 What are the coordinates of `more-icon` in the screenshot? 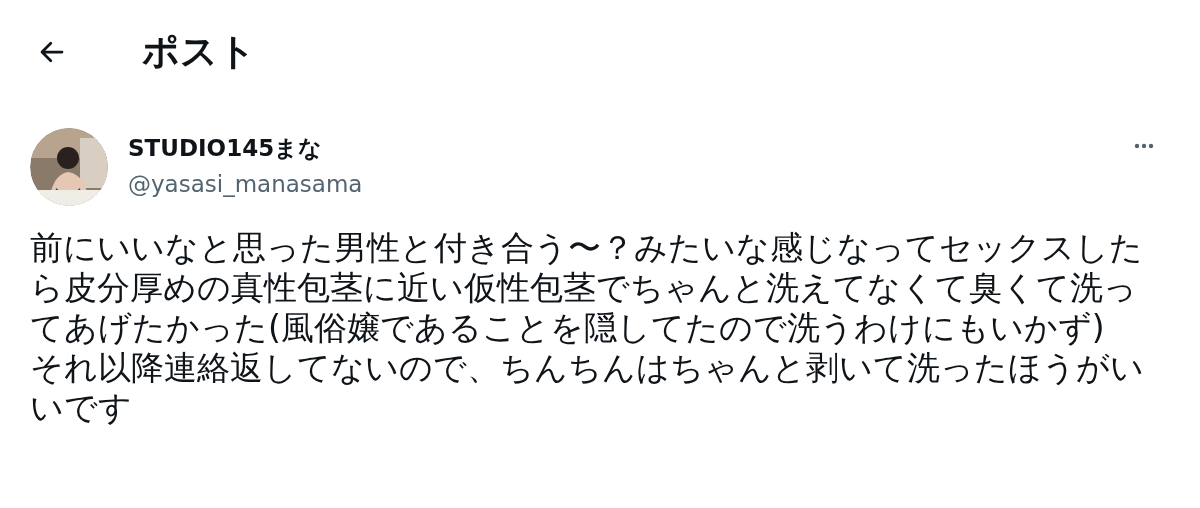 It's located at (1144, 146).